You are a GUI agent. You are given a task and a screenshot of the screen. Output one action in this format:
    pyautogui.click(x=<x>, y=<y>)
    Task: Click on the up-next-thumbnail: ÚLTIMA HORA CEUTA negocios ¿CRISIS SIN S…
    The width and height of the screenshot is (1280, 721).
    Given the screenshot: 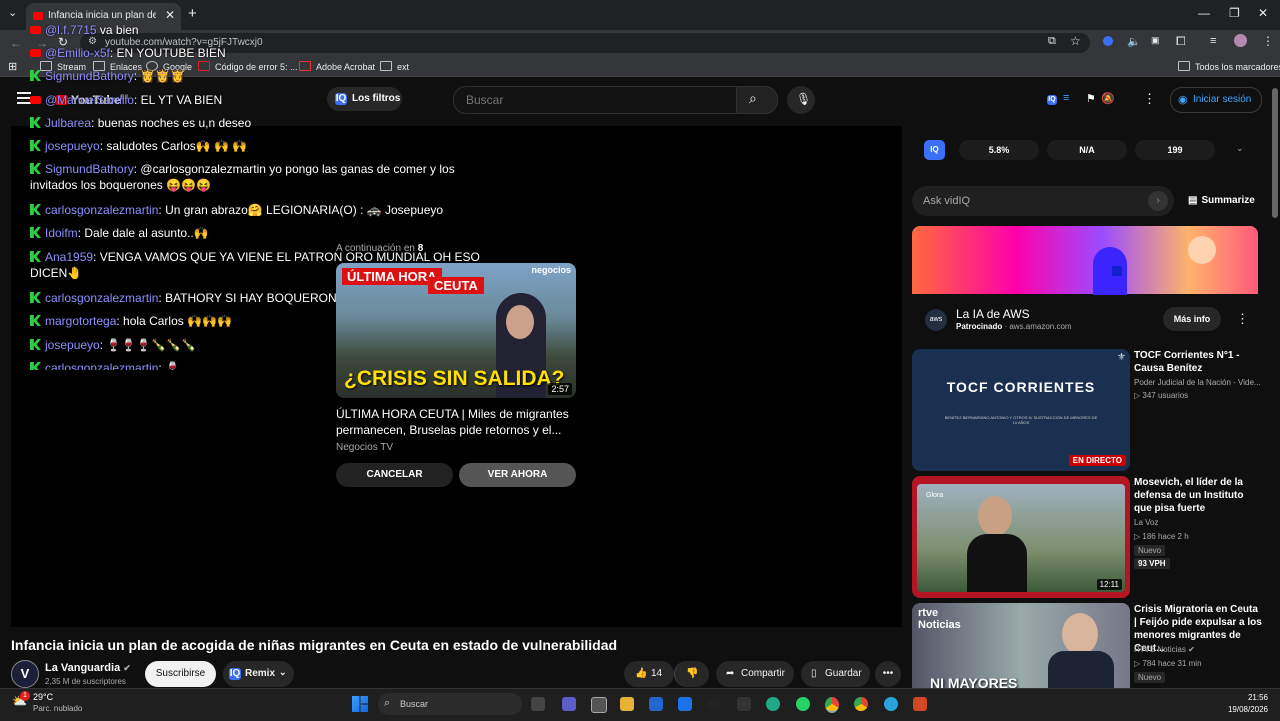 What is the action you would take?
    pyautogui.click(x=456, y=330)
    